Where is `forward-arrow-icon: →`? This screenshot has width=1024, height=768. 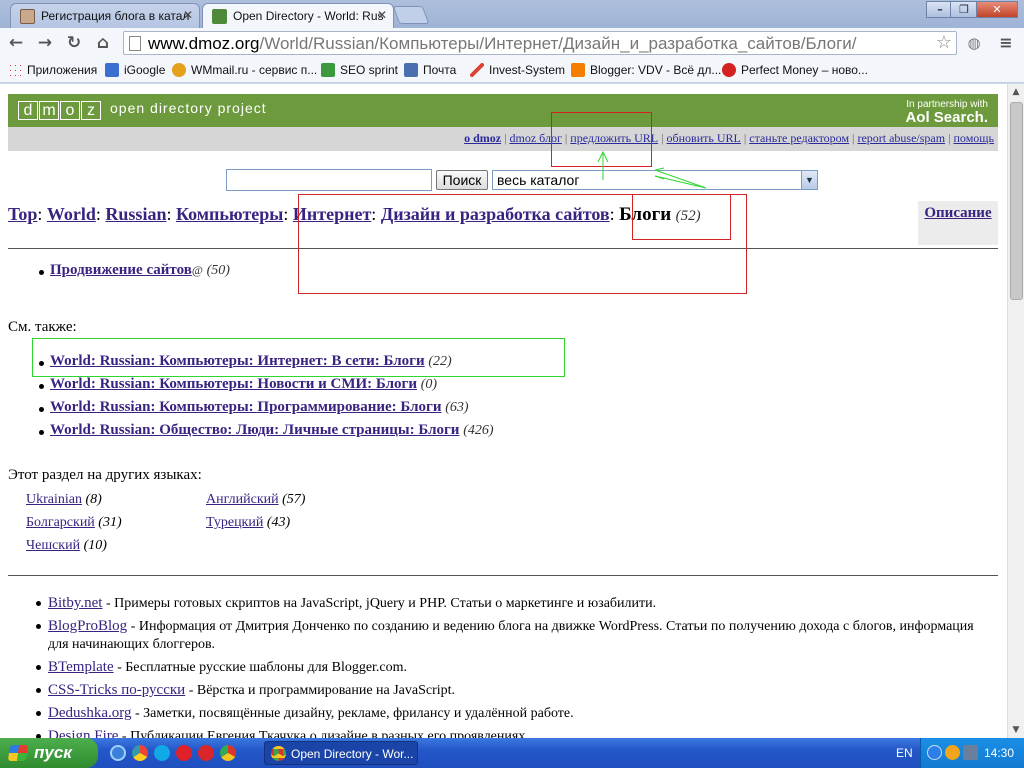 forward-arrow-icon: → is located at coordinates (45, 43).